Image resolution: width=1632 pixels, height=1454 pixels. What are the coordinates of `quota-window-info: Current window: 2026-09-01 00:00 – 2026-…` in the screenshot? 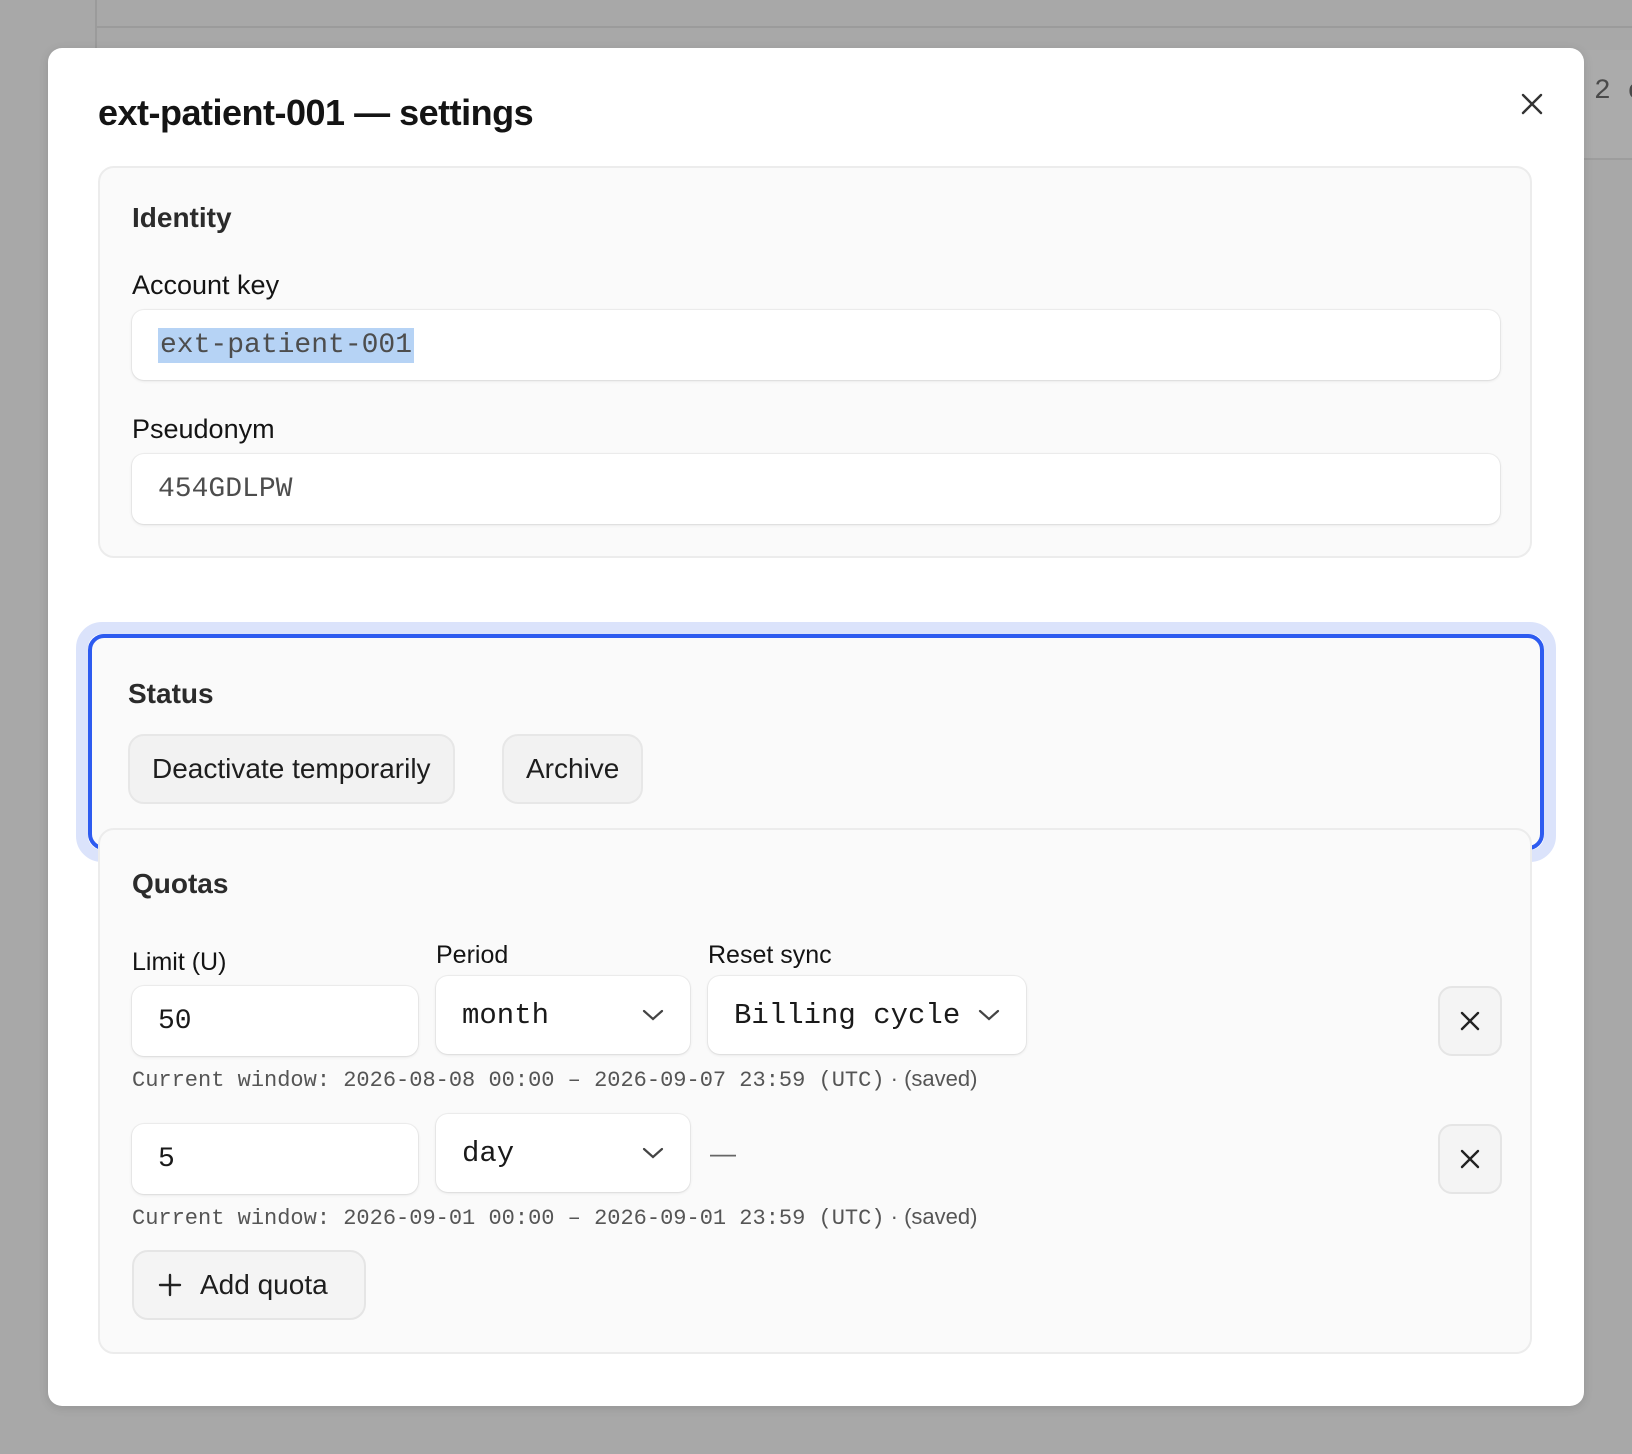 It's located at (554, 1217).